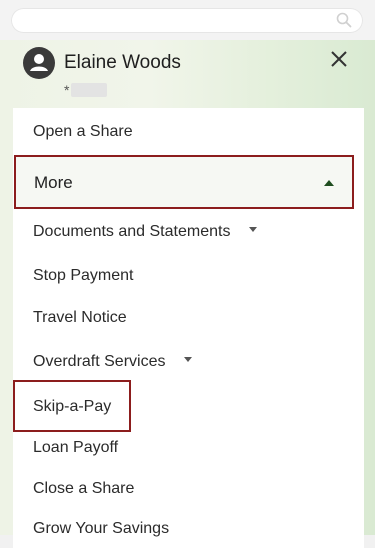  I want to click on menu-item-close-a-share: Close a Share, so click(83, 489).